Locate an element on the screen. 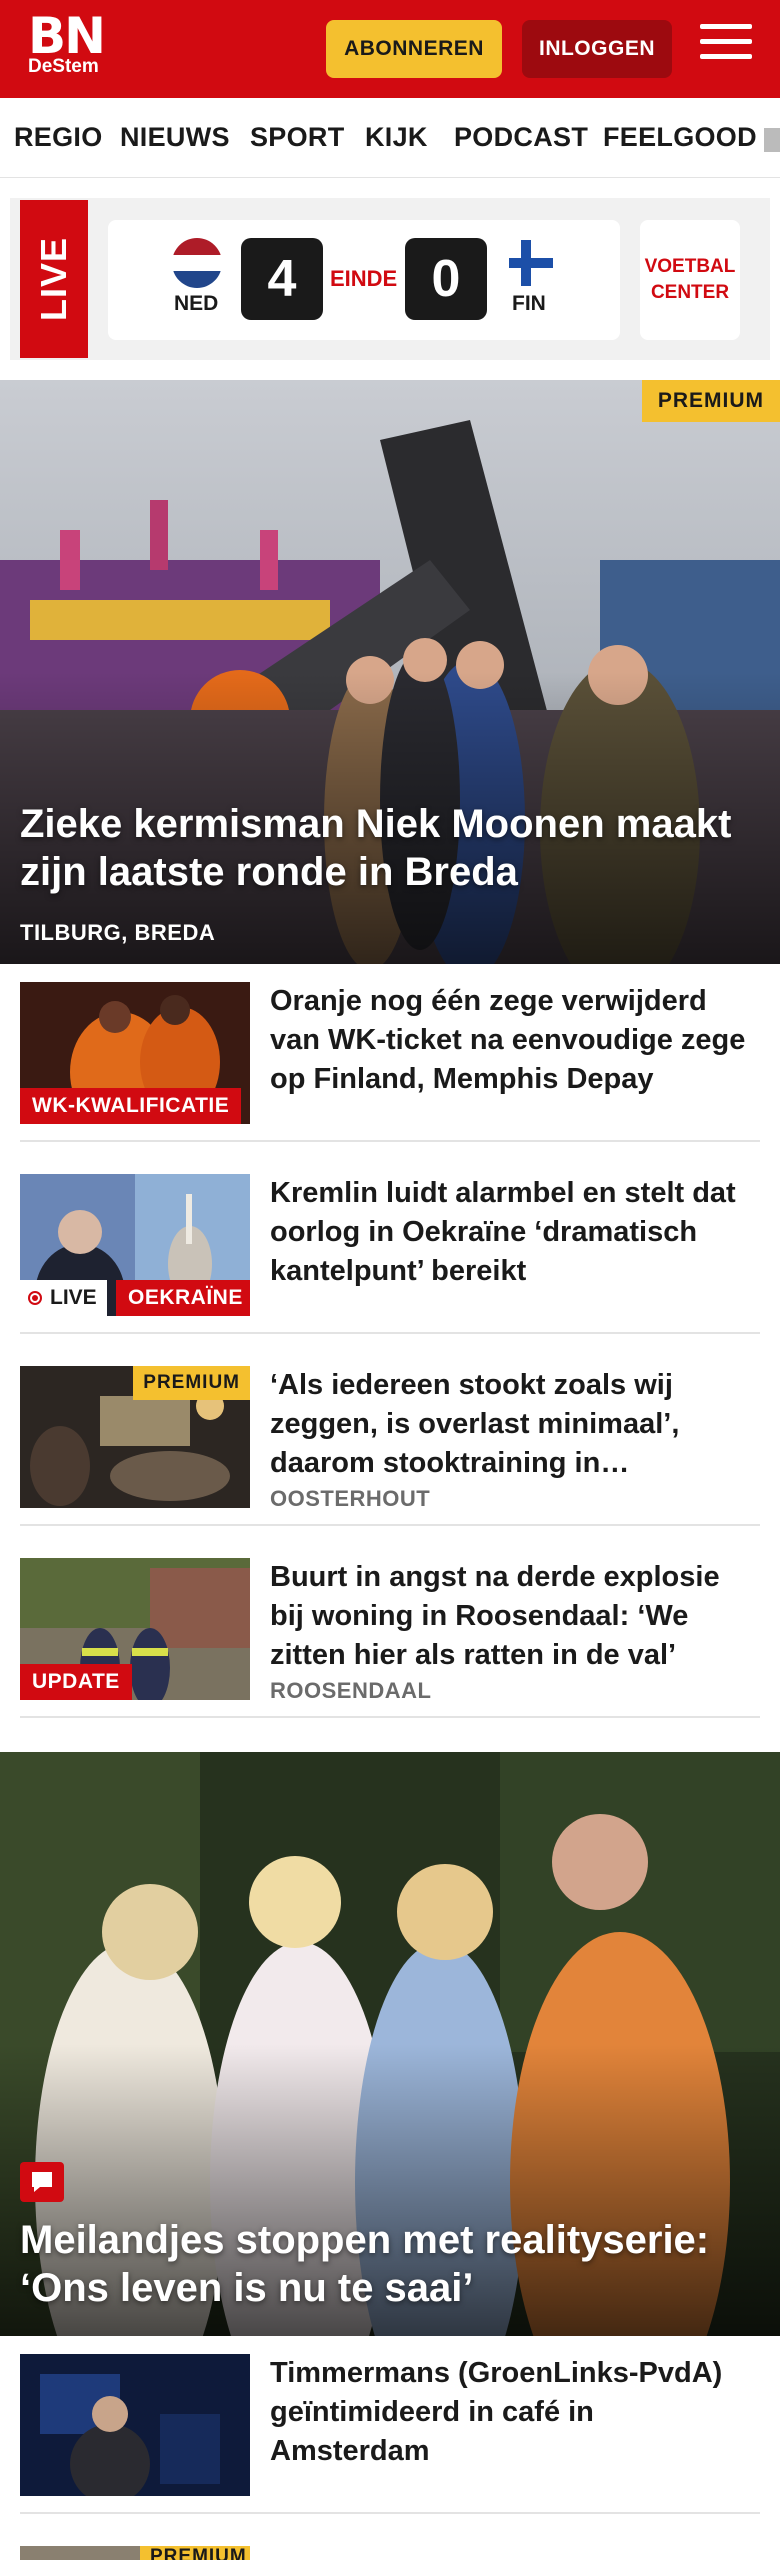 The width and height of the screenshot is (780, 2560). article-location: OOSTERHOUT is located at coordinates (350, 1498).